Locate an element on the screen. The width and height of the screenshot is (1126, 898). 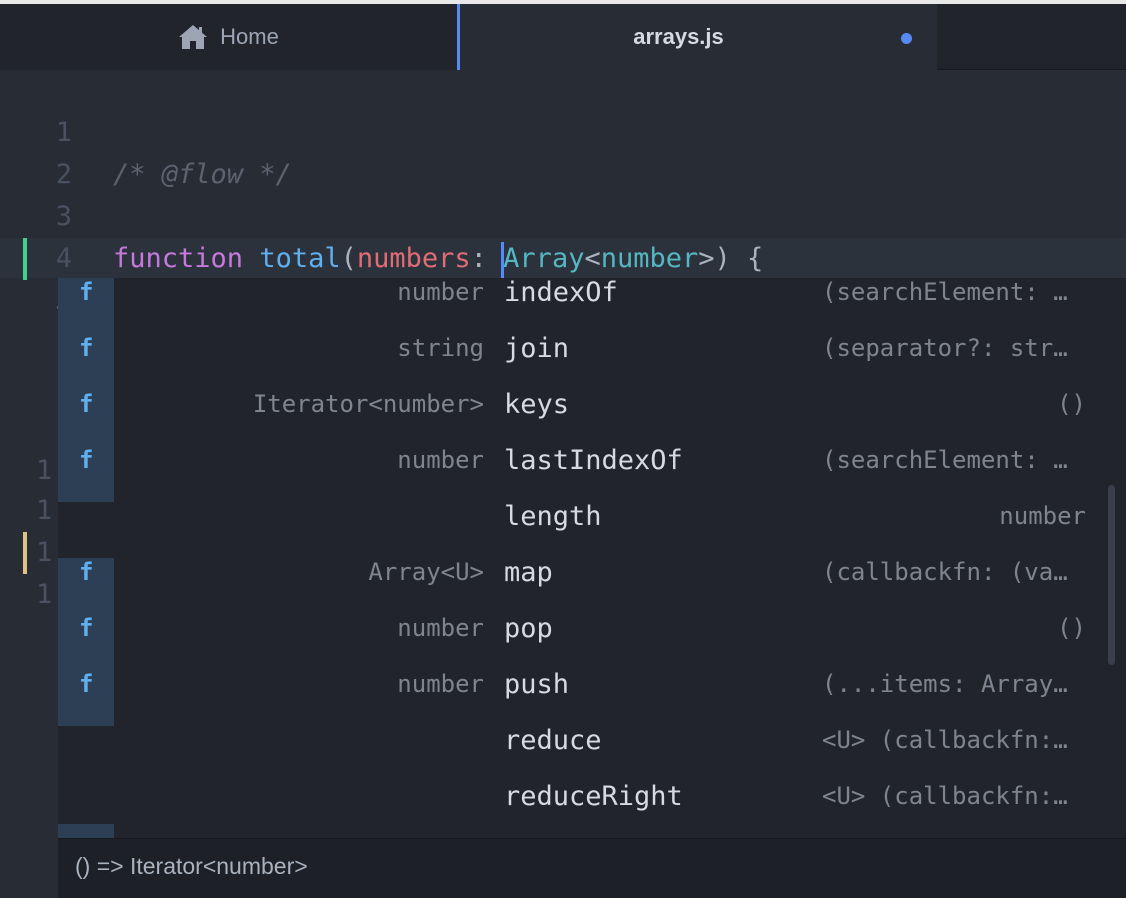
autocomplete-item-name: map is located at coordinates (528, 572).